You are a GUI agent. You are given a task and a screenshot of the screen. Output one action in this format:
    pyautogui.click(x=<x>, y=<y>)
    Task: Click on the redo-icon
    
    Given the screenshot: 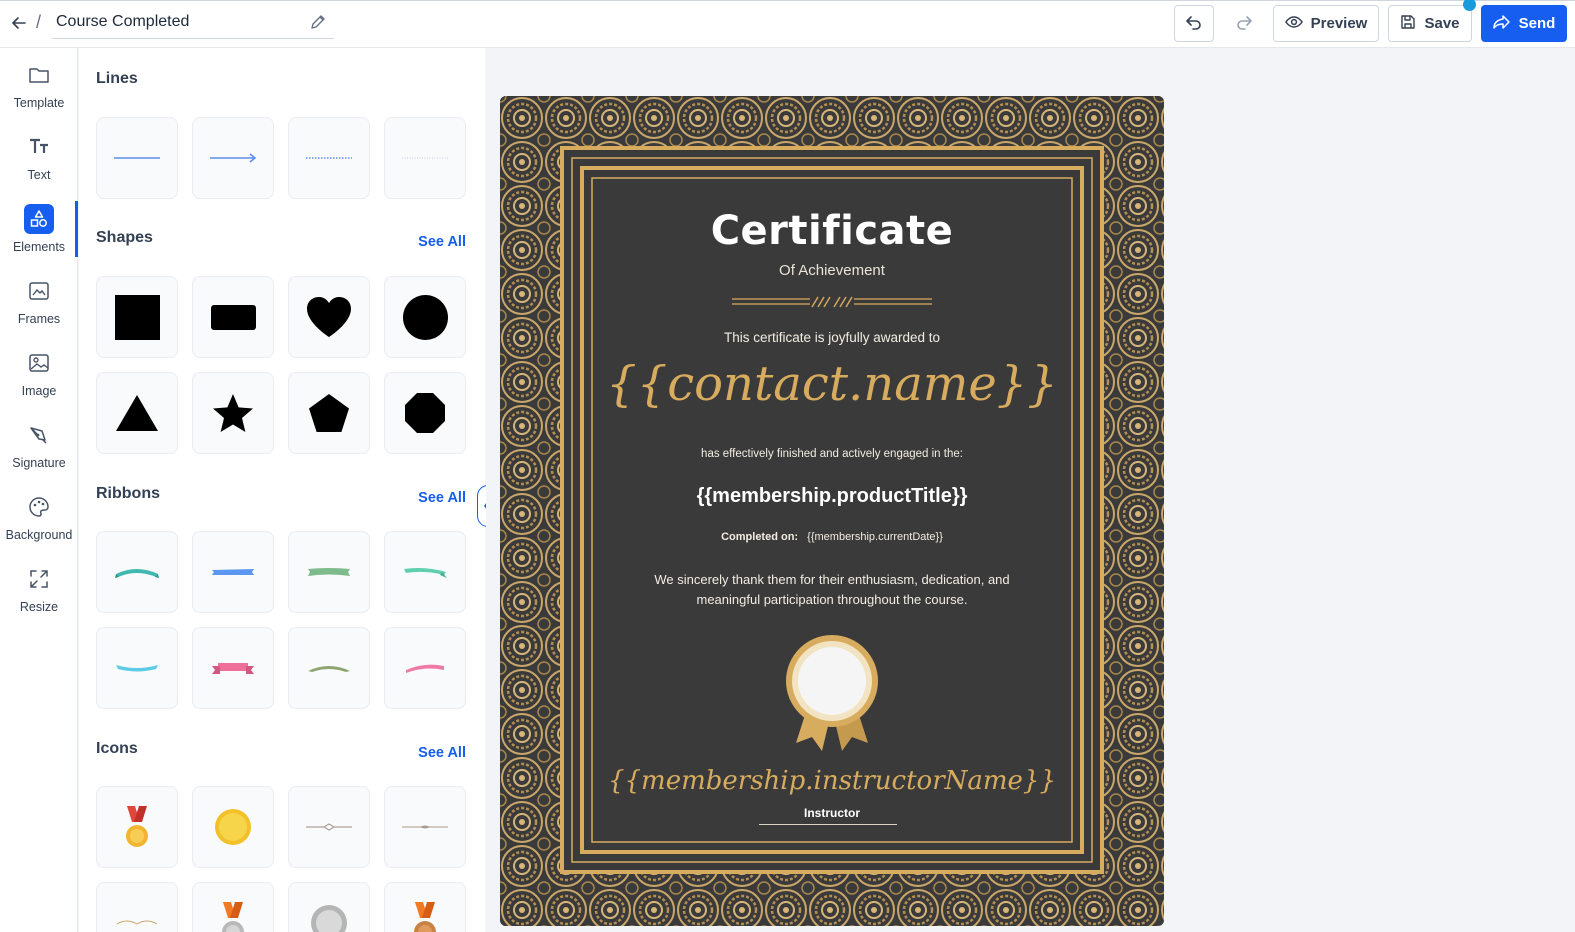 What is the action you would take?
    pyautogui.click(x=1244, y=24)
    